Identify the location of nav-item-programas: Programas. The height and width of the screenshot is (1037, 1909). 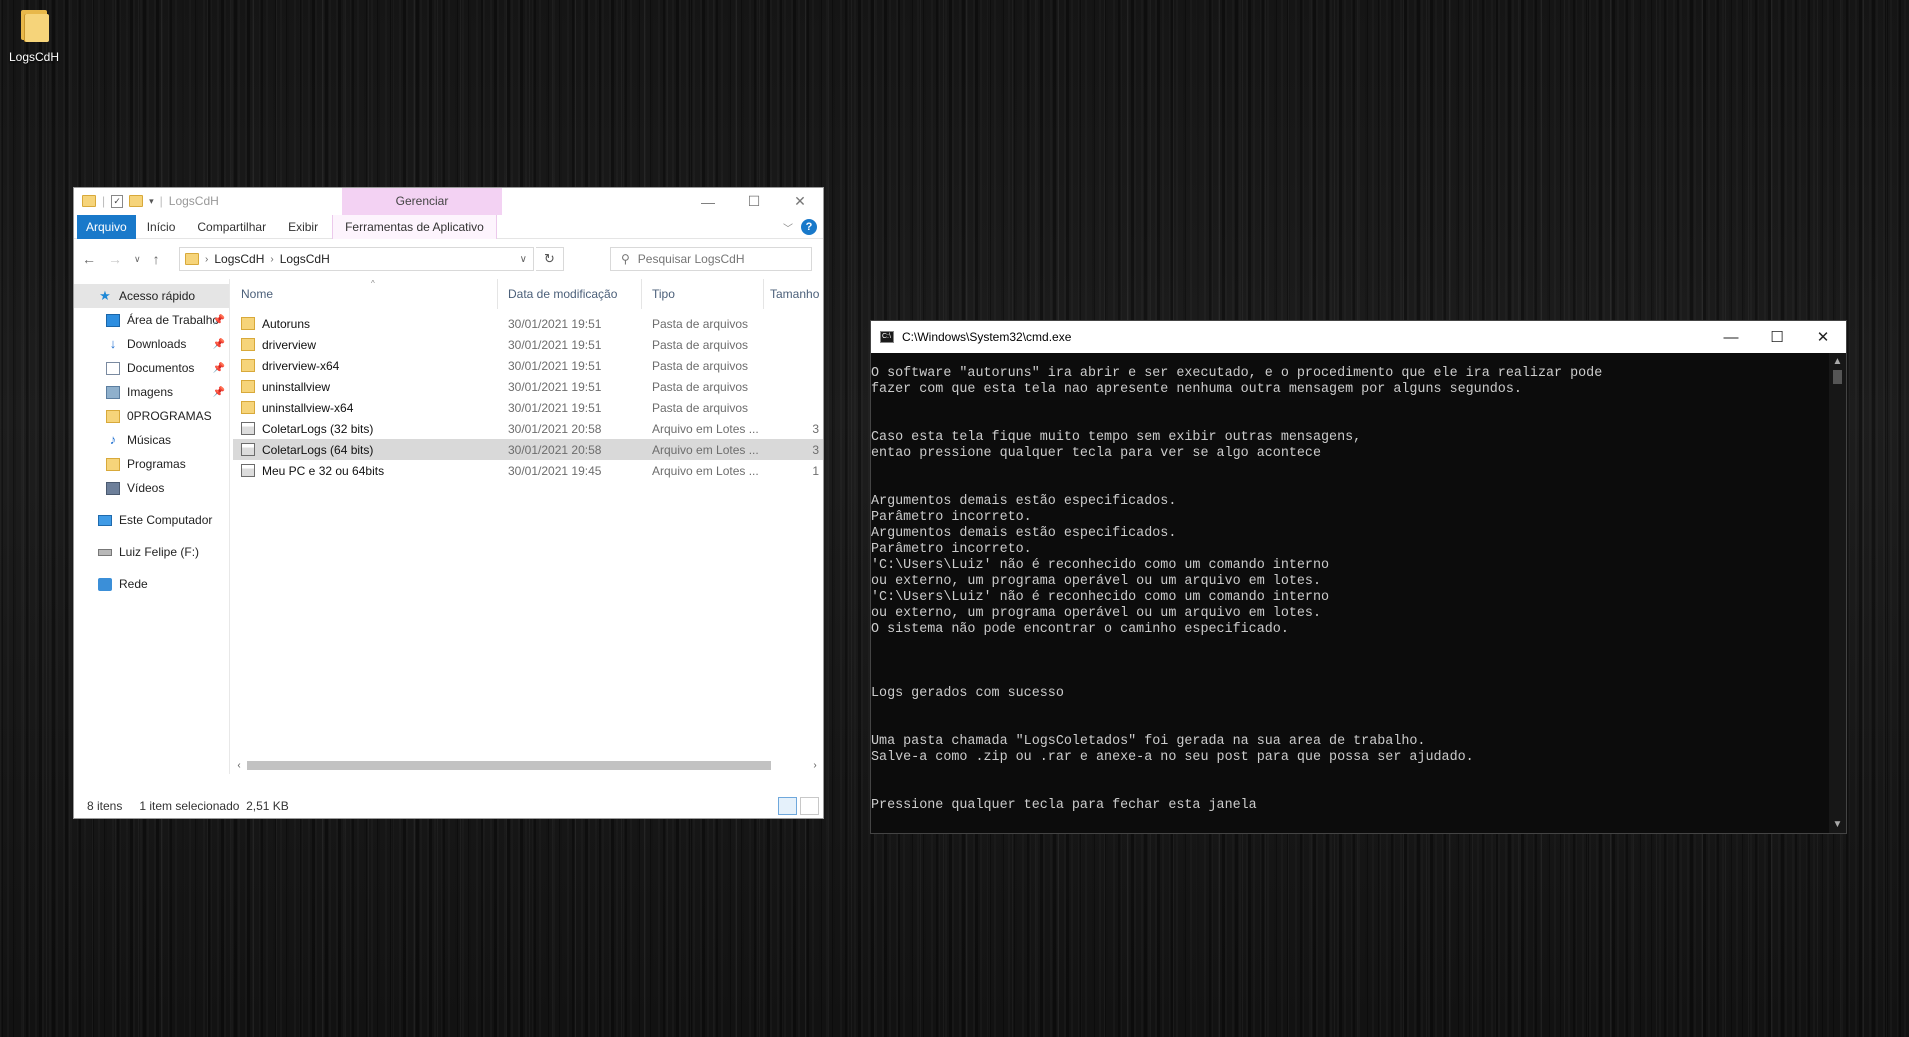
(151, 464).